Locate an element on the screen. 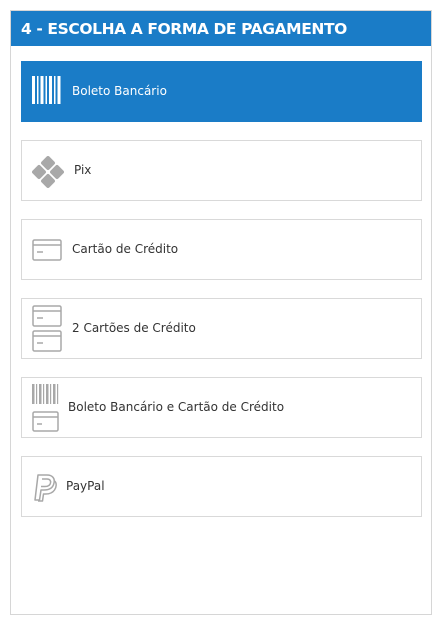  paypal-icon is located at coordinates (45, 488).